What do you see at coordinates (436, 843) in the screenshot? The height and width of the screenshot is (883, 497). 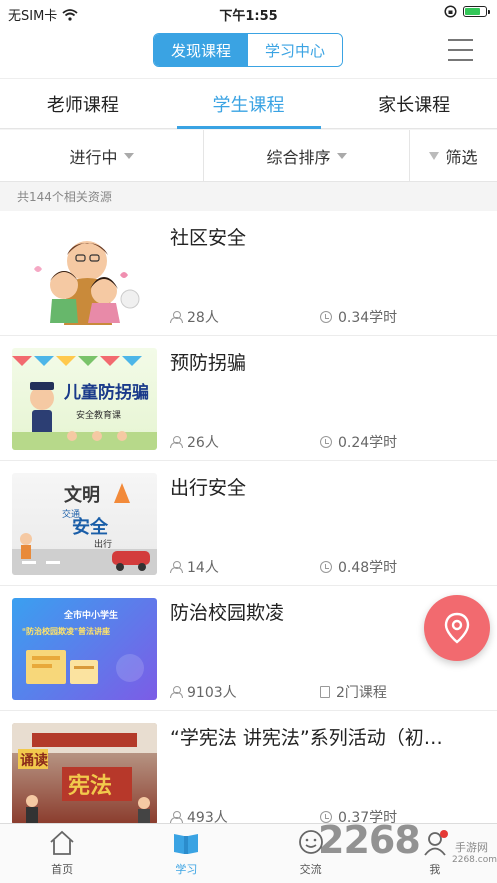 I see `profile-icon` at bounding box center [436, 843].